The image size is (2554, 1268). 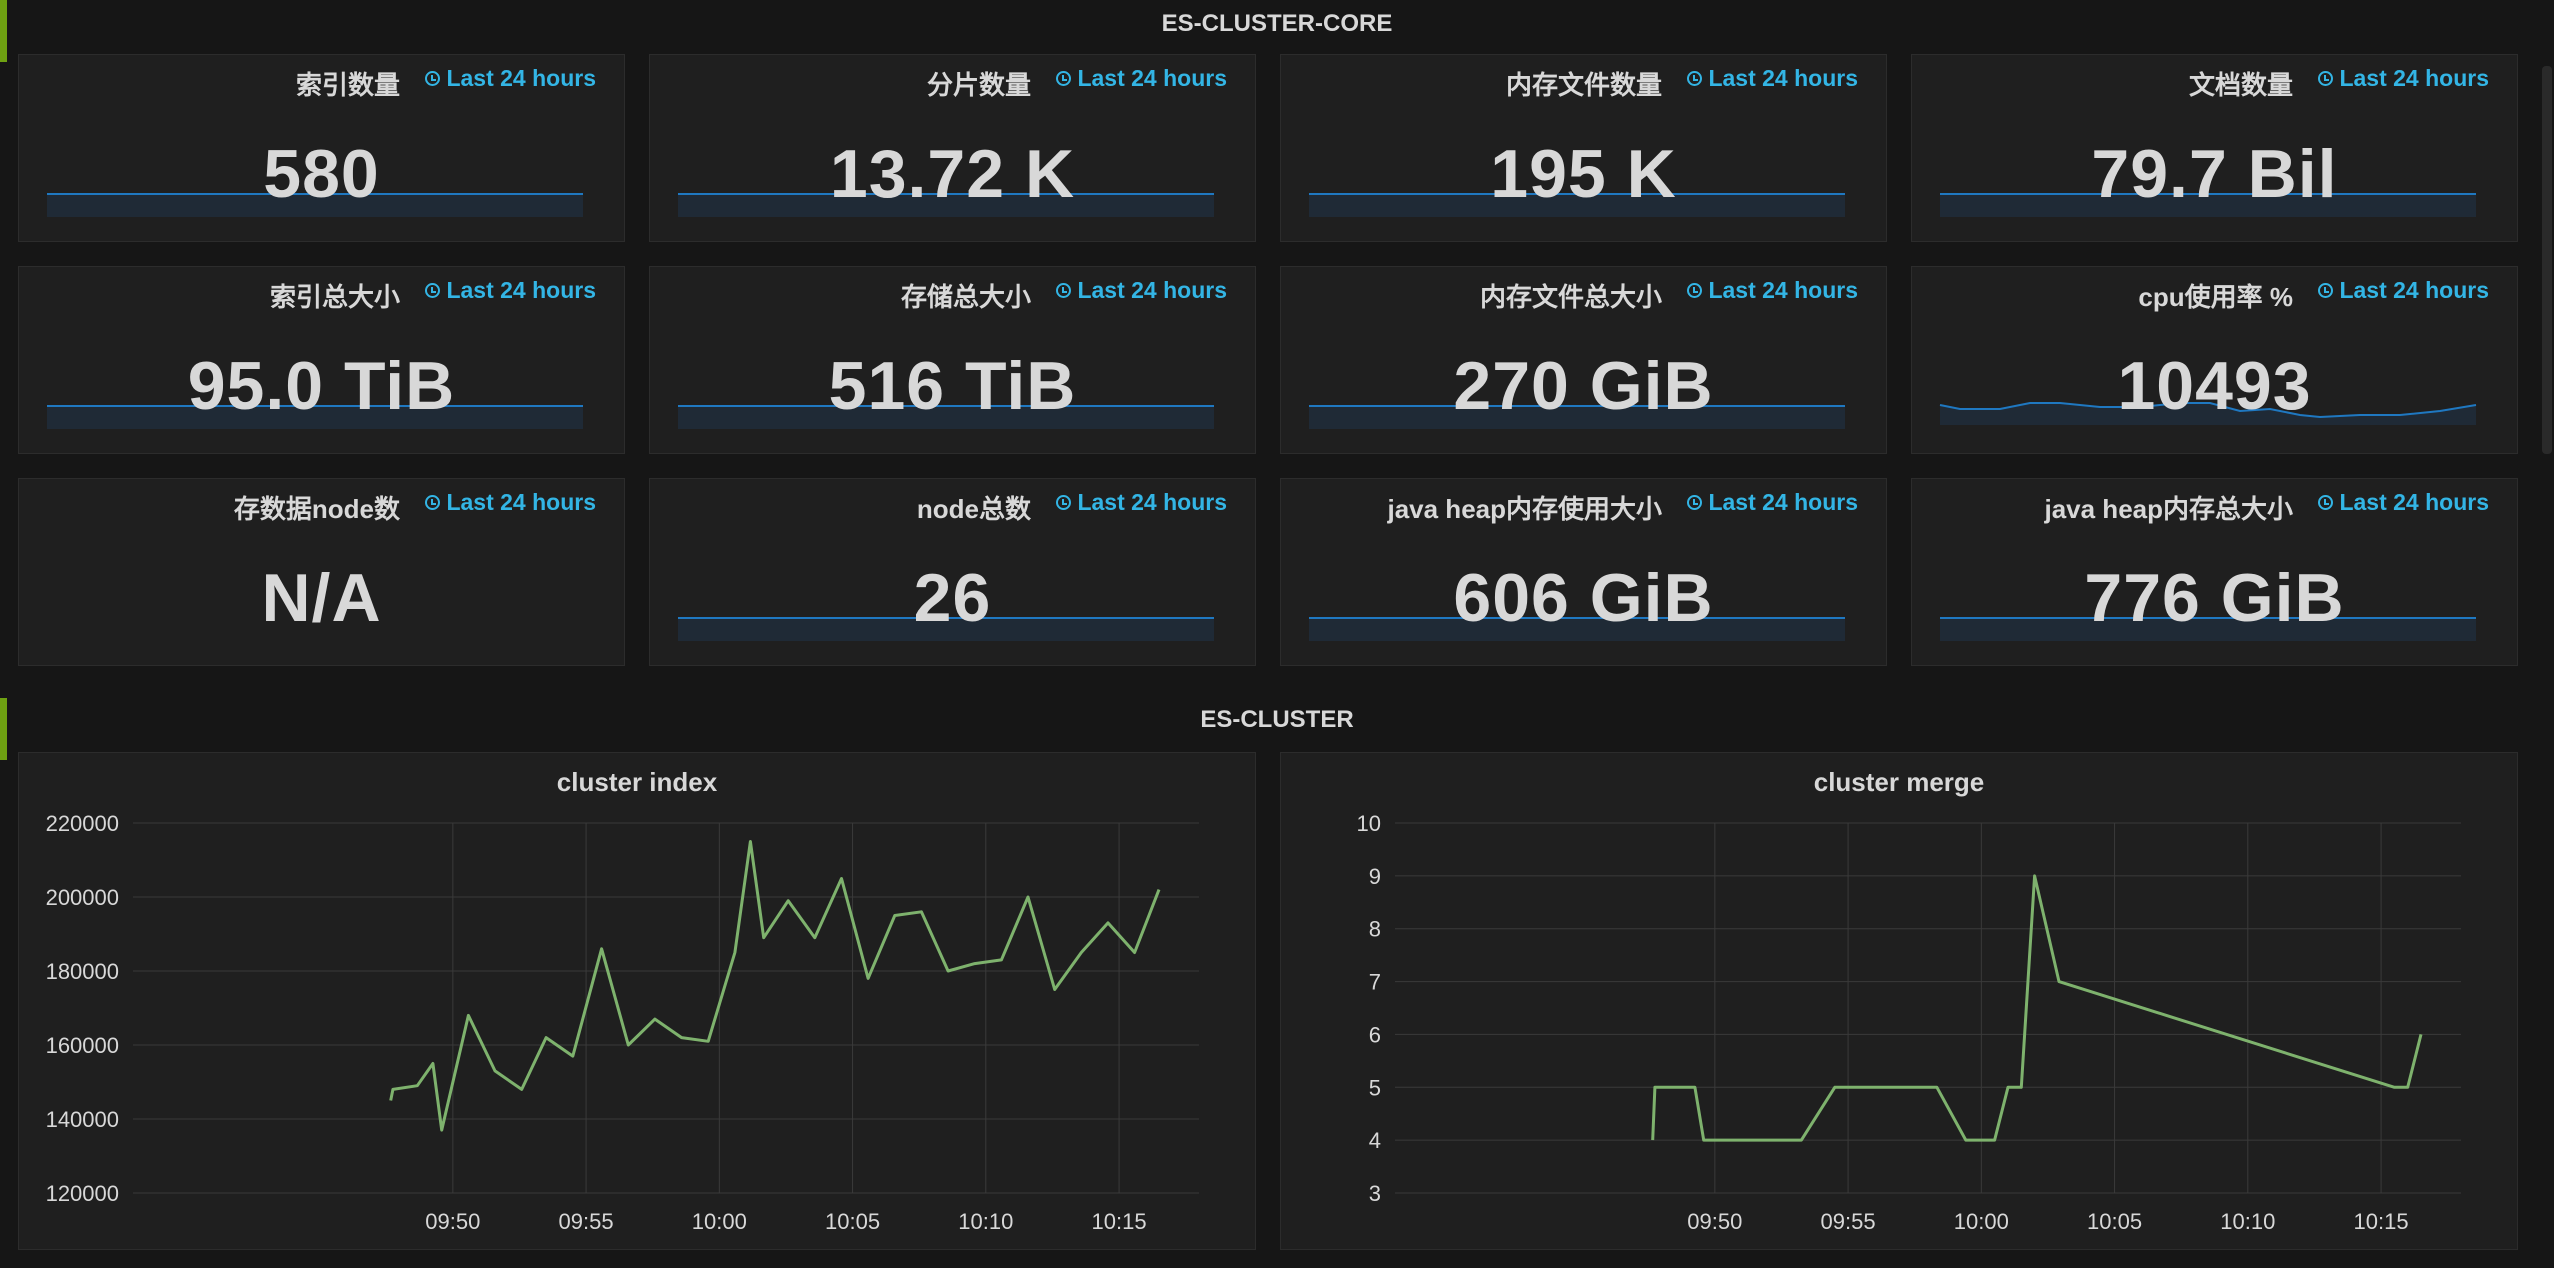 I want to click on stat-panel: 内存文件数量 Last 24 hours 195 K, so click(x=1583, y=148).